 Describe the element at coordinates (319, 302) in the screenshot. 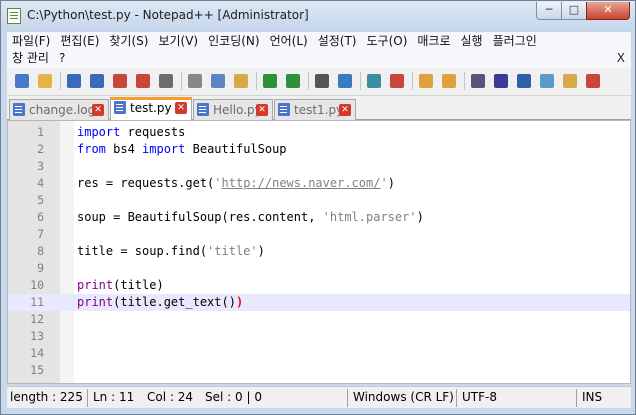

I see `code-line: 11 print(title.get_text())` at that location.